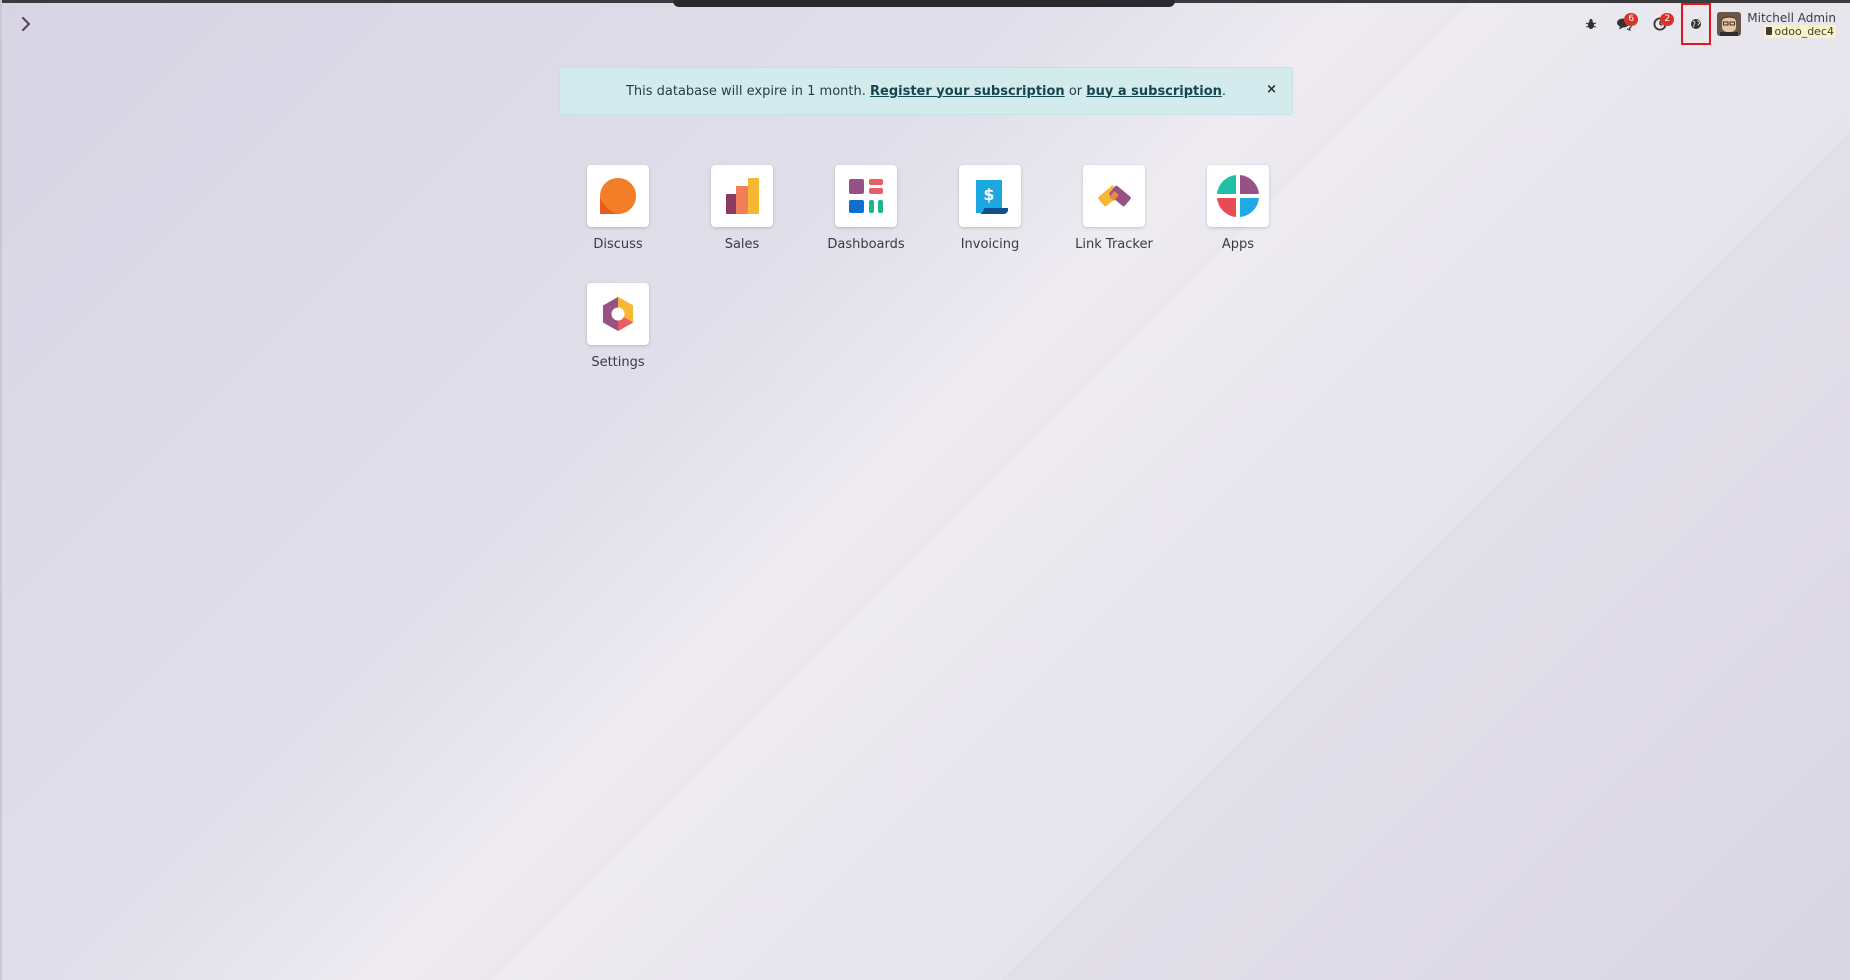 This screenshot has width=1850, height=980. What do you see at coordinates (866, 196) in the screenshot?
I see `dashboards-icon` at bounding box center [866, 196].